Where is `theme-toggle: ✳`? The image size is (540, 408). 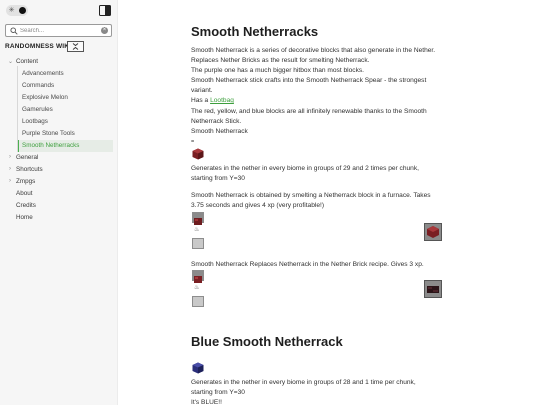
theme-toggle: ✳ is located at coordinates (17, 10).